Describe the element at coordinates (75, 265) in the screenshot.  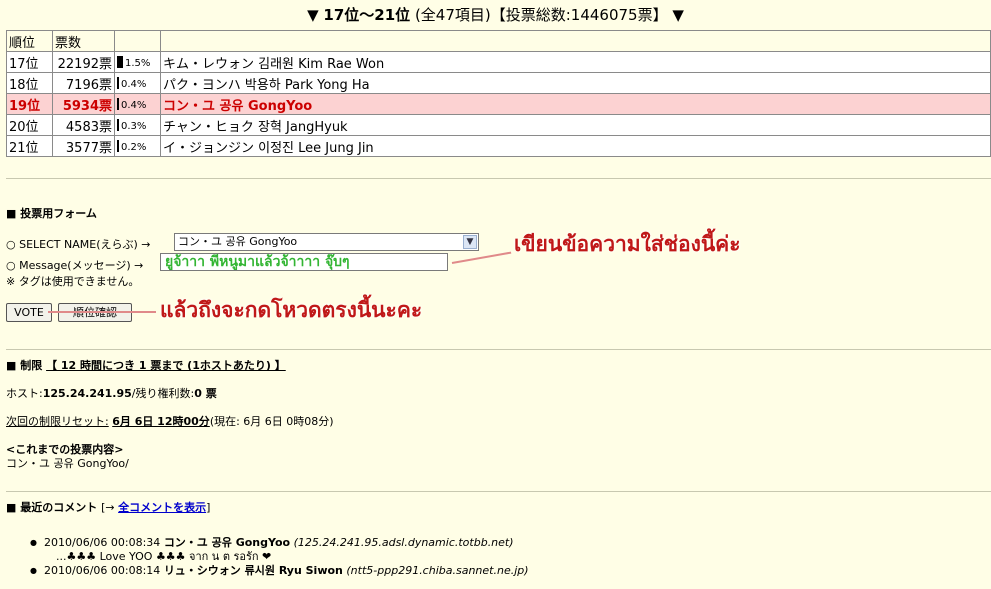
I see `message-label: ○ Message(メッセージ) →` at that location.